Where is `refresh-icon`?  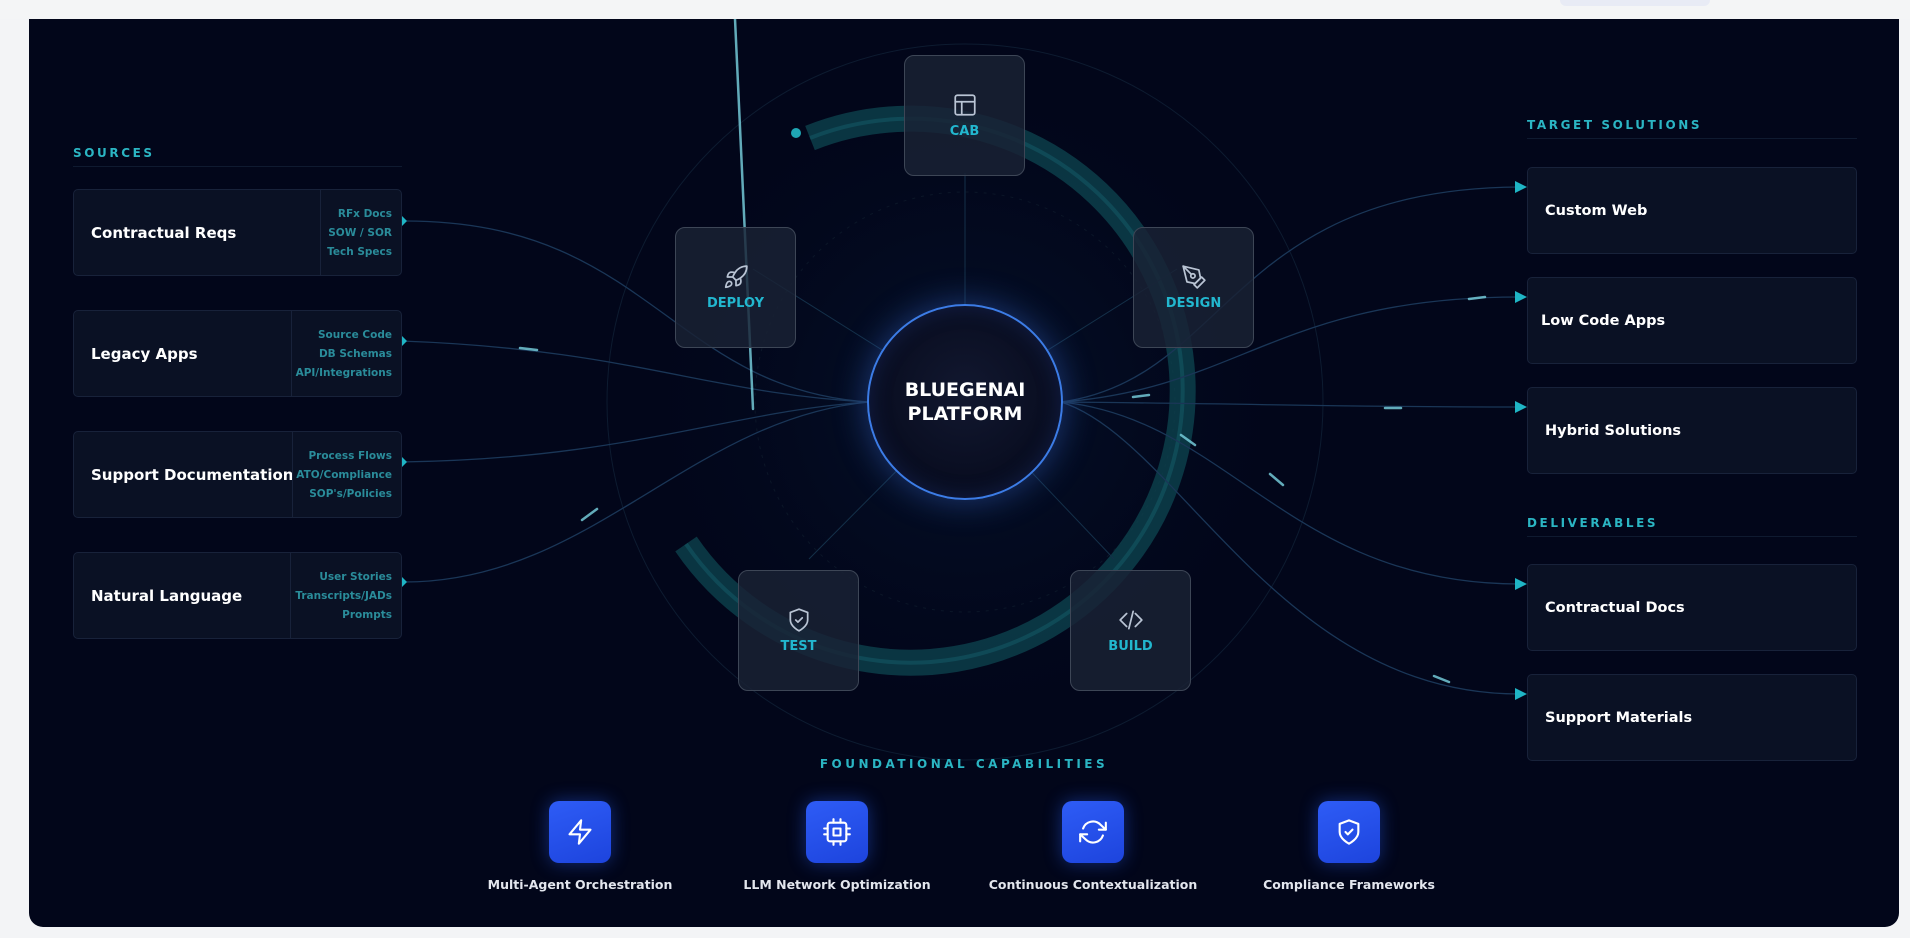 refresh-icon is located at coordinates (1093, 832).